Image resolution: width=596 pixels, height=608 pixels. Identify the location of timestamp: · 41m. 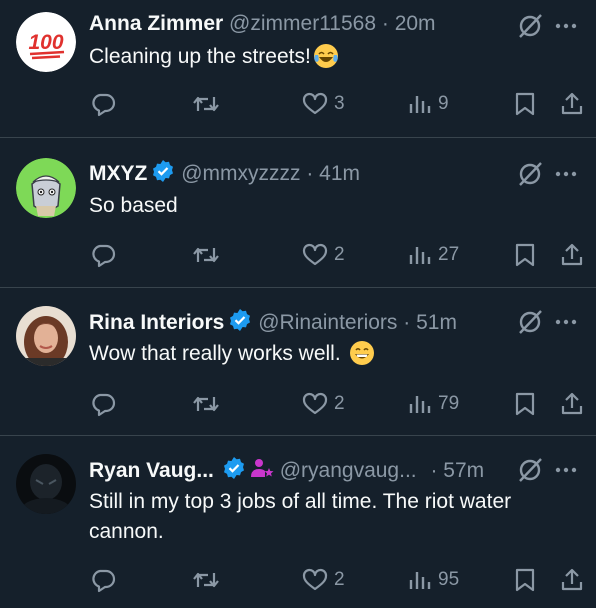
(333, 173).